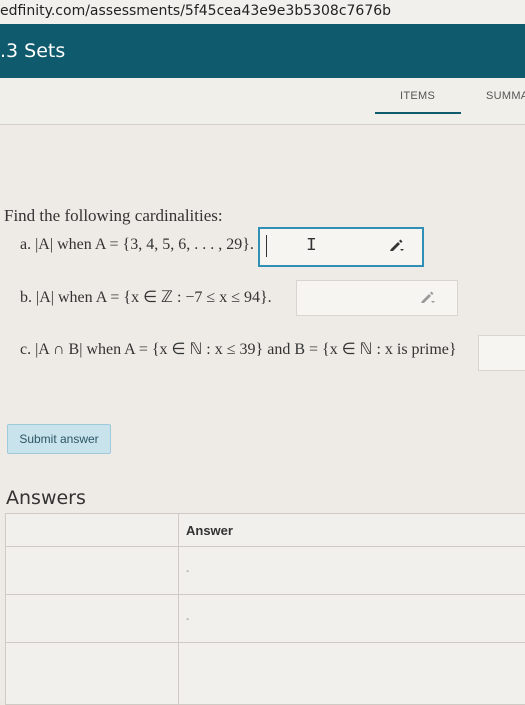  What do you see at coordinates (266, 246) in the screenshot?
I see `text-caret` at bounding box center [266, 246].